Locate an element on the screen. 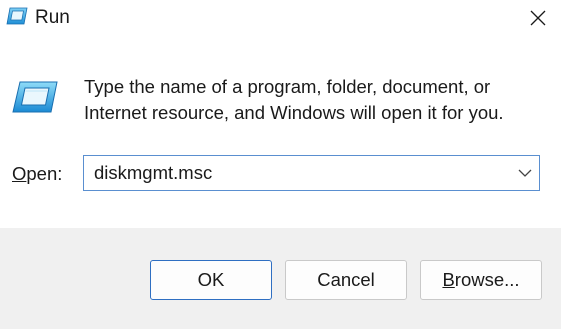 This screenshot has height=329, width=561. run-program-icon is located at coordinates (35, 97).